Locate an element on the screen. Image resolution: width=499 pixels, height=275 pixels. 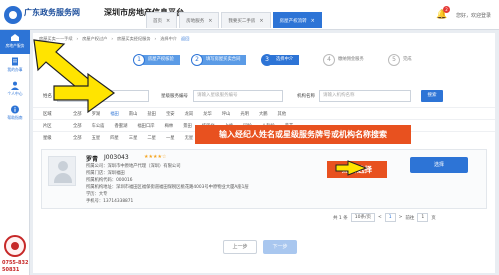
click-hint-banner: 点击选择 is located at coordinates (357, 169).